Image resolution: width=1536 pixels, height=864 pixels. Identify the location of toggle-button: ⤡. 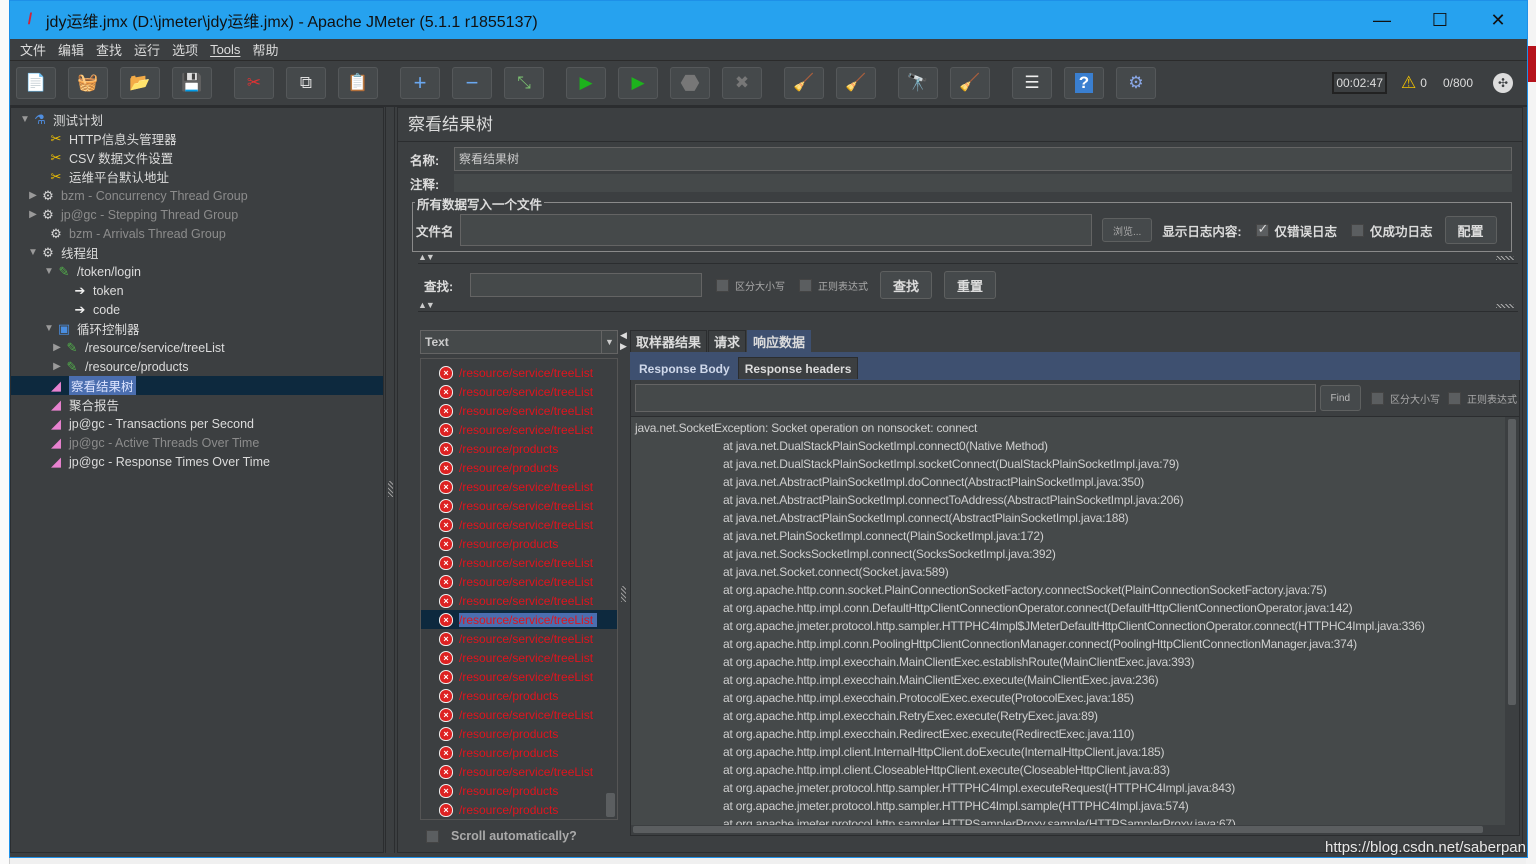
(524, 83).